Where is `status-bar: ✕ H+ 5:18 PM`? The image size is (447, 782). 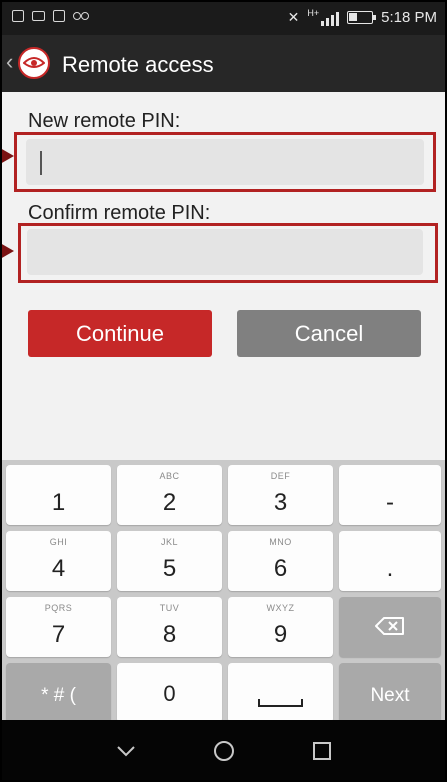 status-bar: ✕ H+ 5:18 PM is located at coordinates (223, 18).